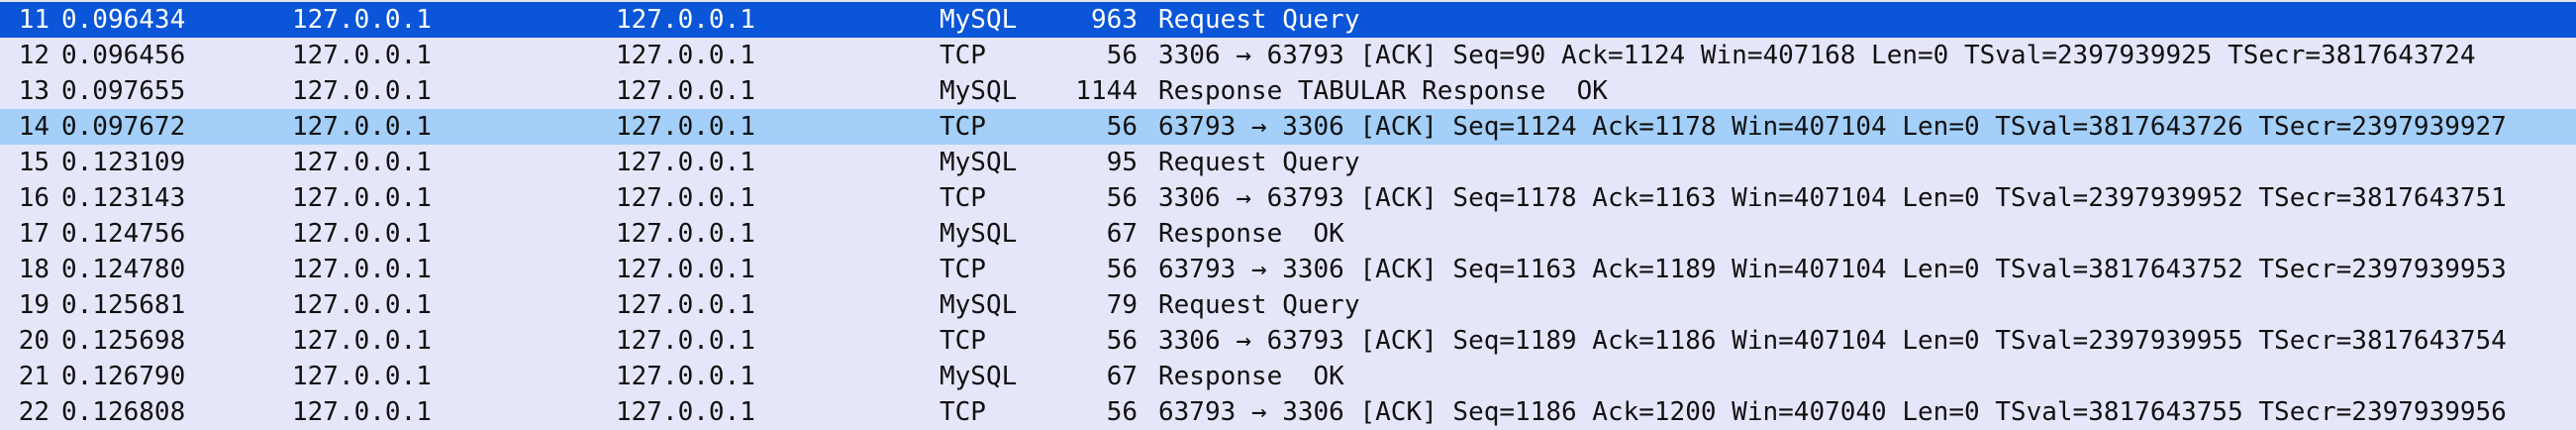 The image size is (2576, 430). What do you see at coordinates (34, 91) in the screenshot?
I see `packet-number: 13` at bounding box center [34, 91].